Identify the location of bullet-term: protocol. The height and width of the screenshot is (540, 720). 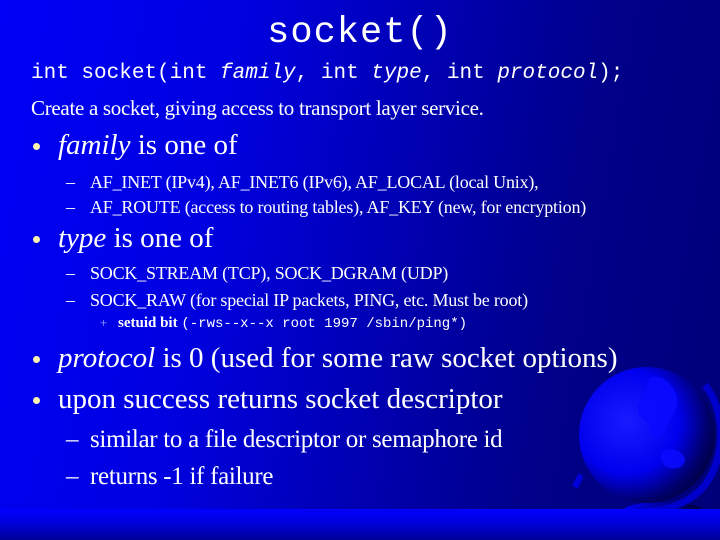
(107, 358).